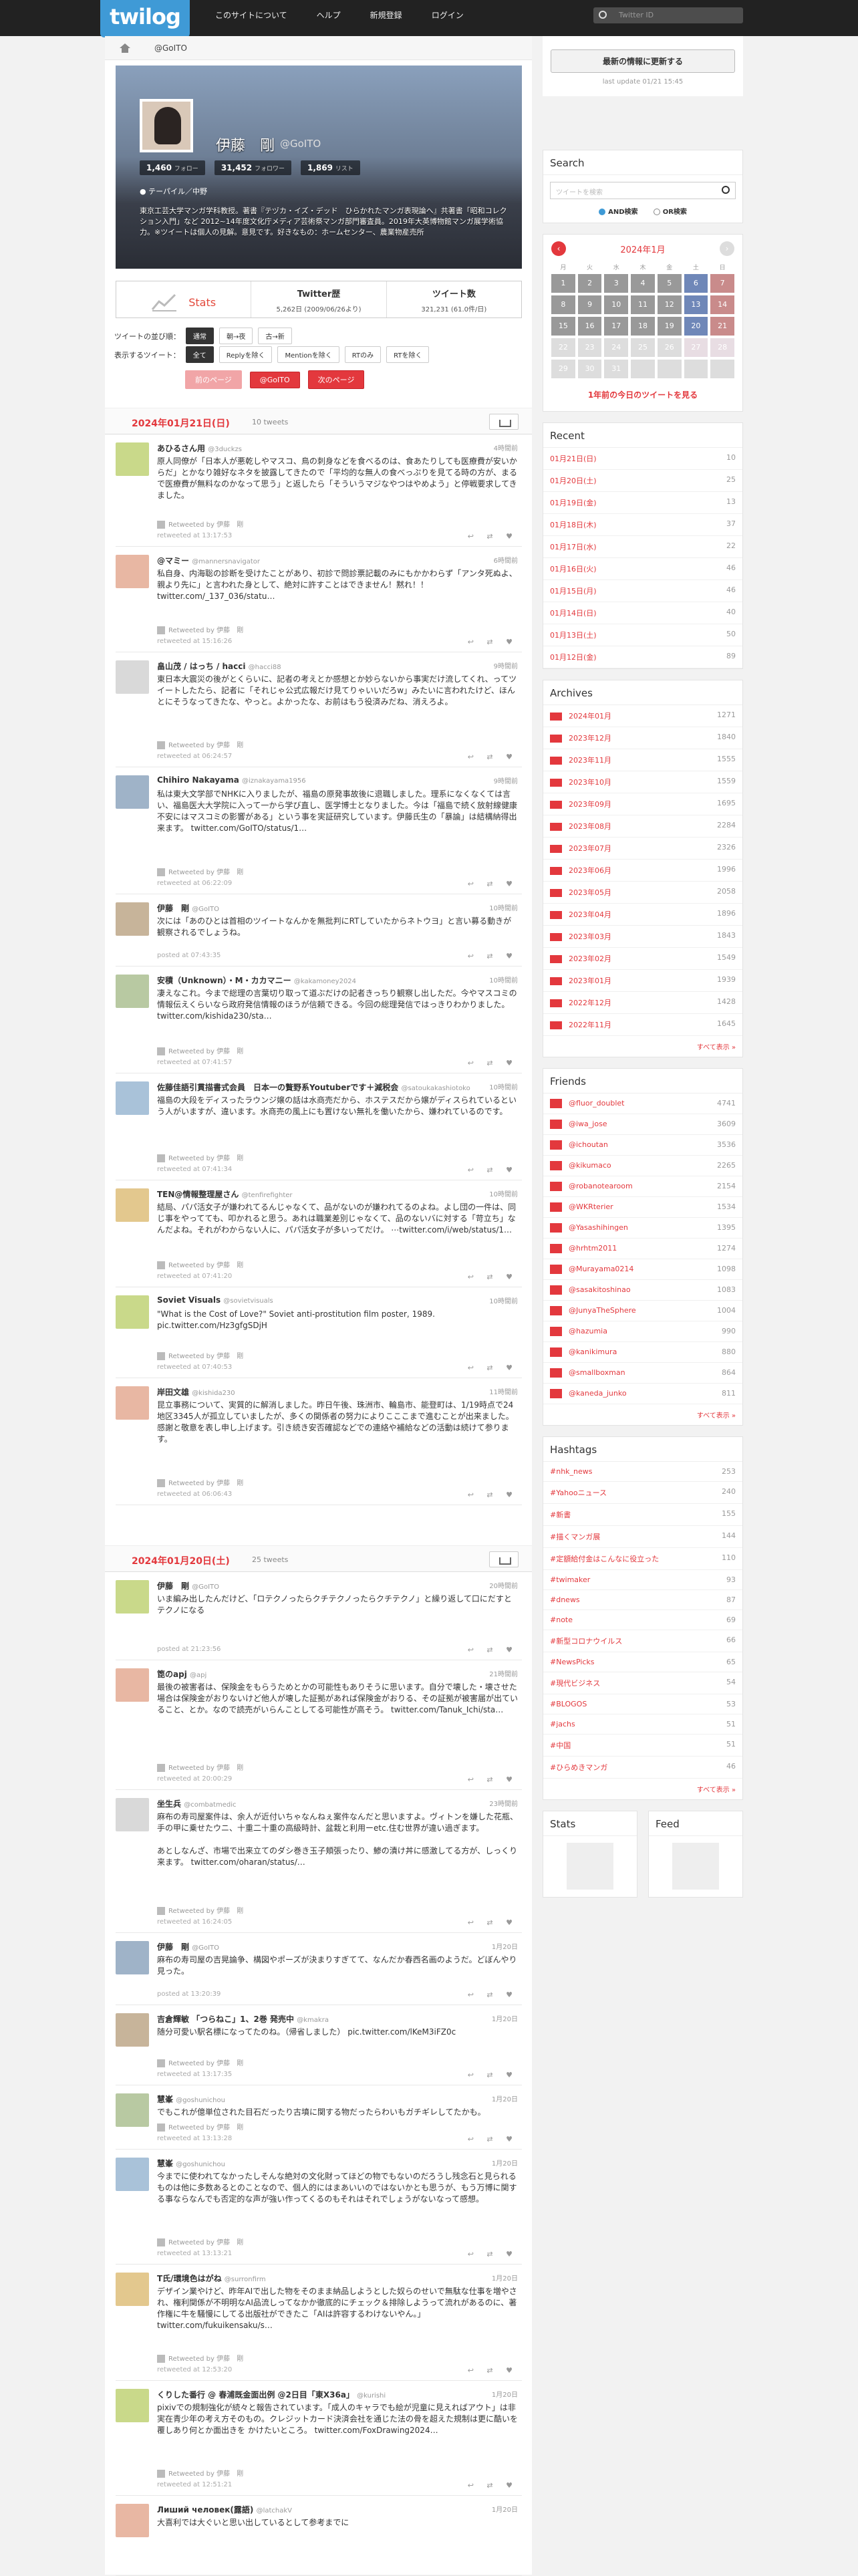 Image resolution: width=858 pixels, height=2576 pixels. What do you see at coordinates (563, 369) in the screenshot?
I see `calendar-day: 29` at bounding box center [563, 369].